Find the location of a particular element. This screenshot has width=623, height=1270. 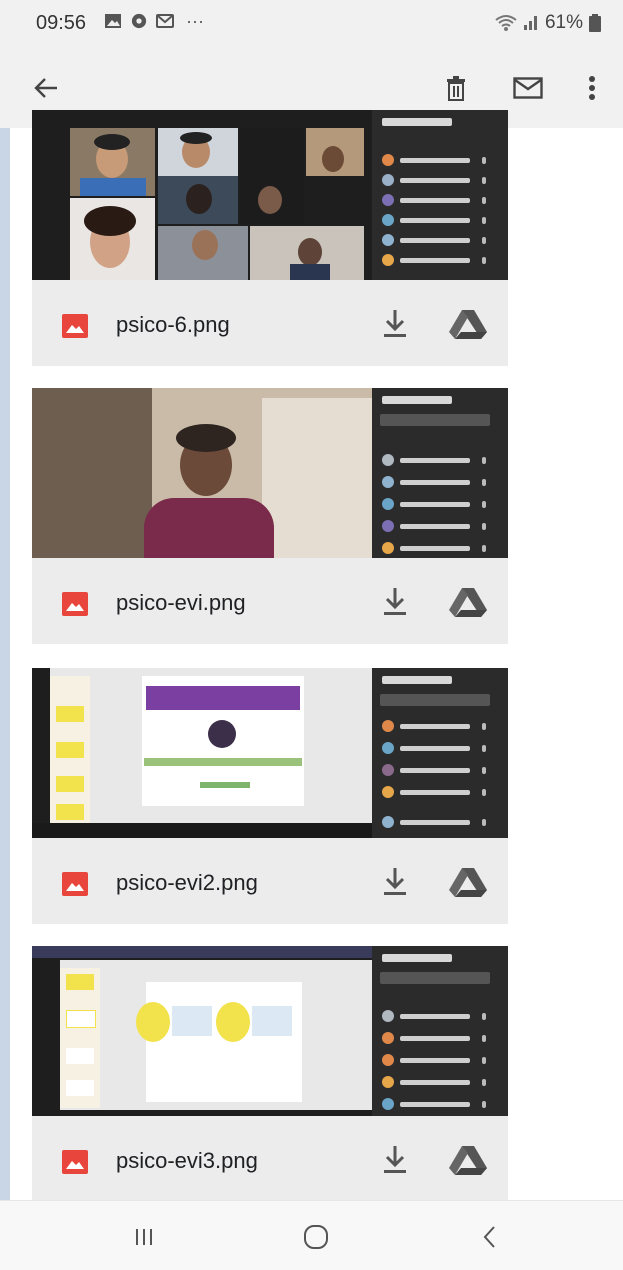

attachment-footer: psico-evi.png is located at coordinates (270, 601).